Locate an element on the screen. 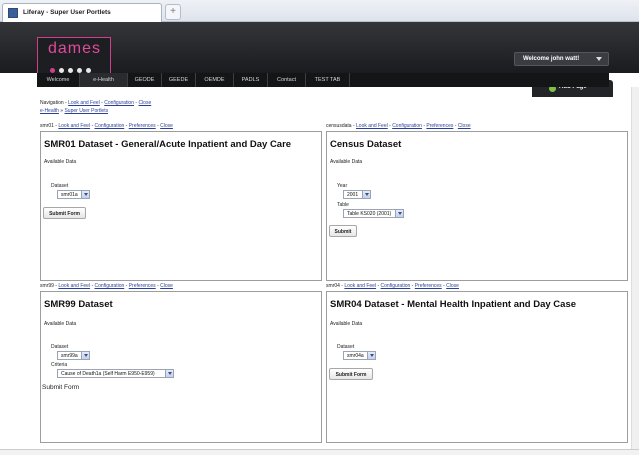 This screenshot has height=455, width=639. dataset-select: smr04a is located at coordinates (359, 355).